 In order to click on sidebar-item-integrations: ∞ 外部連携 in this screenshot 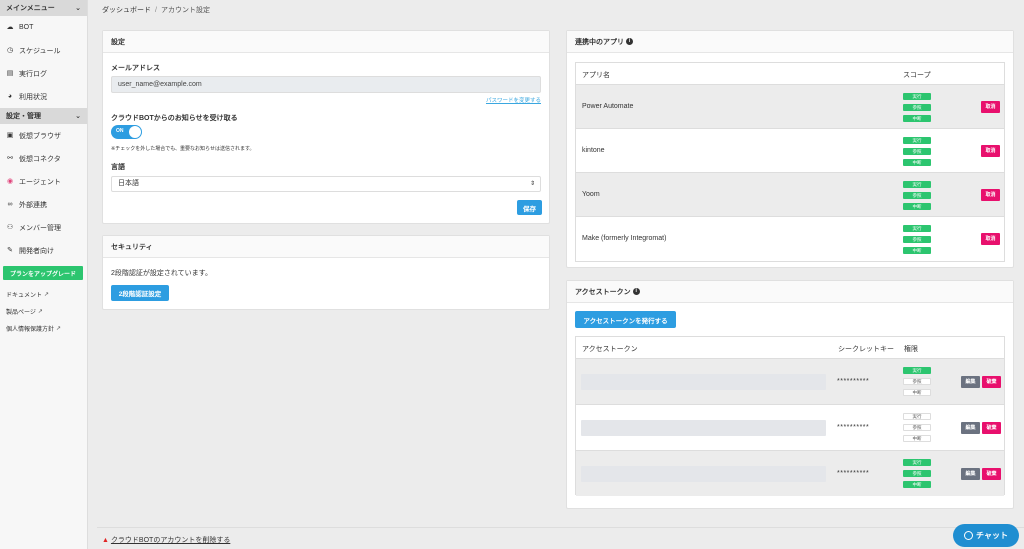, I will do `click(43, 204)`.